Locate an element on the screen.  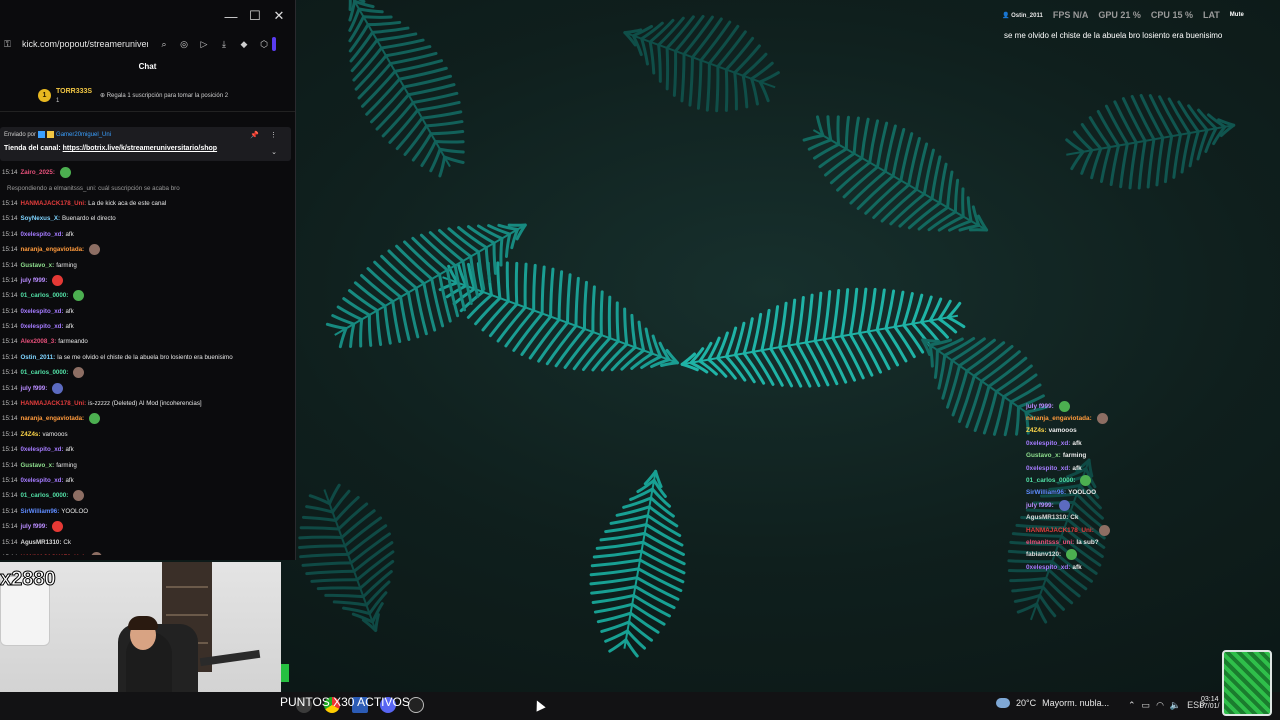
message-username: SoyNexus_X: is located at coordinates (40, 218).